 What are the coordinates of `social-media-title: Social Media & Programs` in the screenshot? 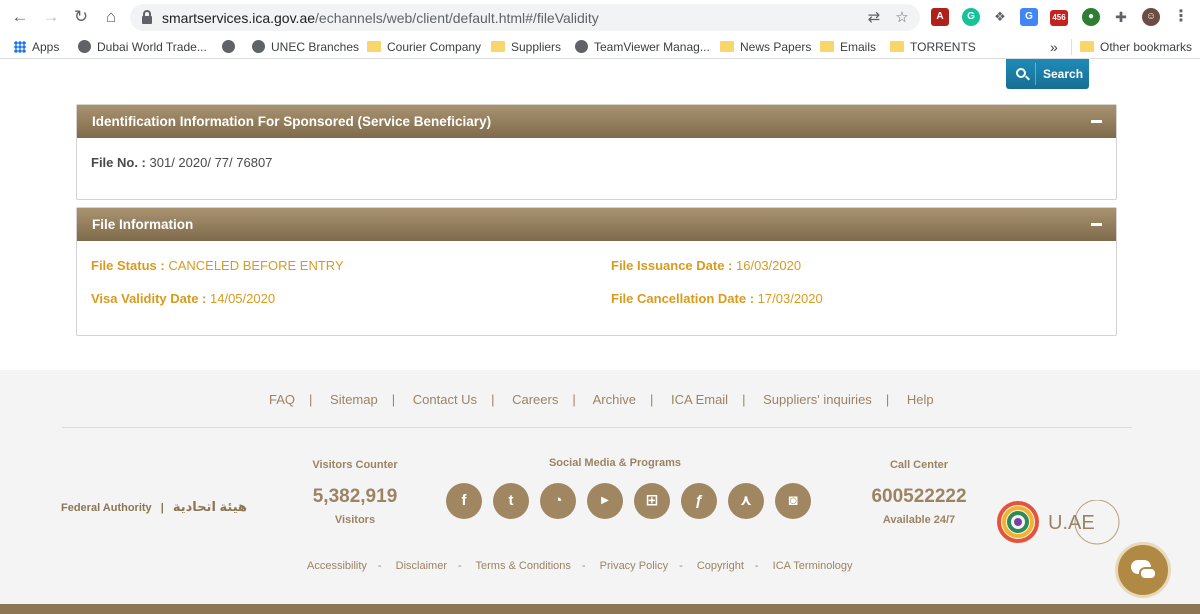 It's located at (615, 463).